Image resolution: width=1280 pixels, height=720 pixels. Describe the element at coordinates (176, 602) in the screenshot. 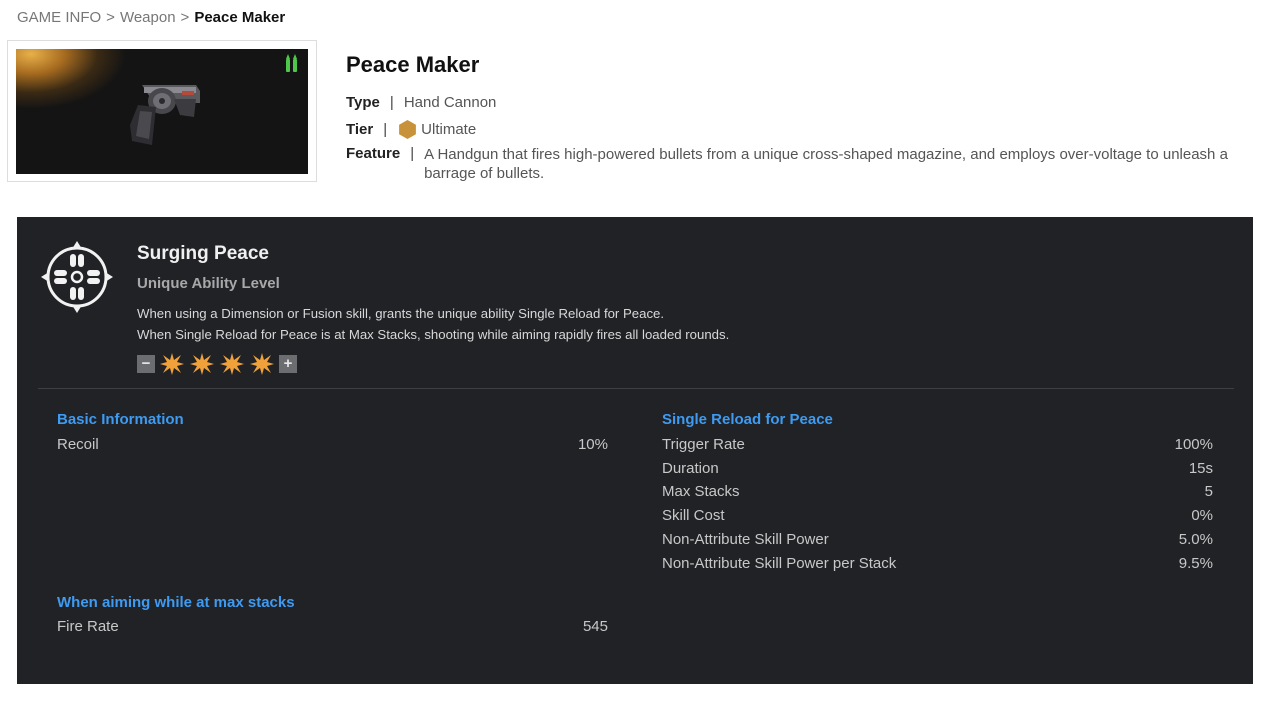

I see `max-stacks-title: When aiming while at max stacks` at that location.